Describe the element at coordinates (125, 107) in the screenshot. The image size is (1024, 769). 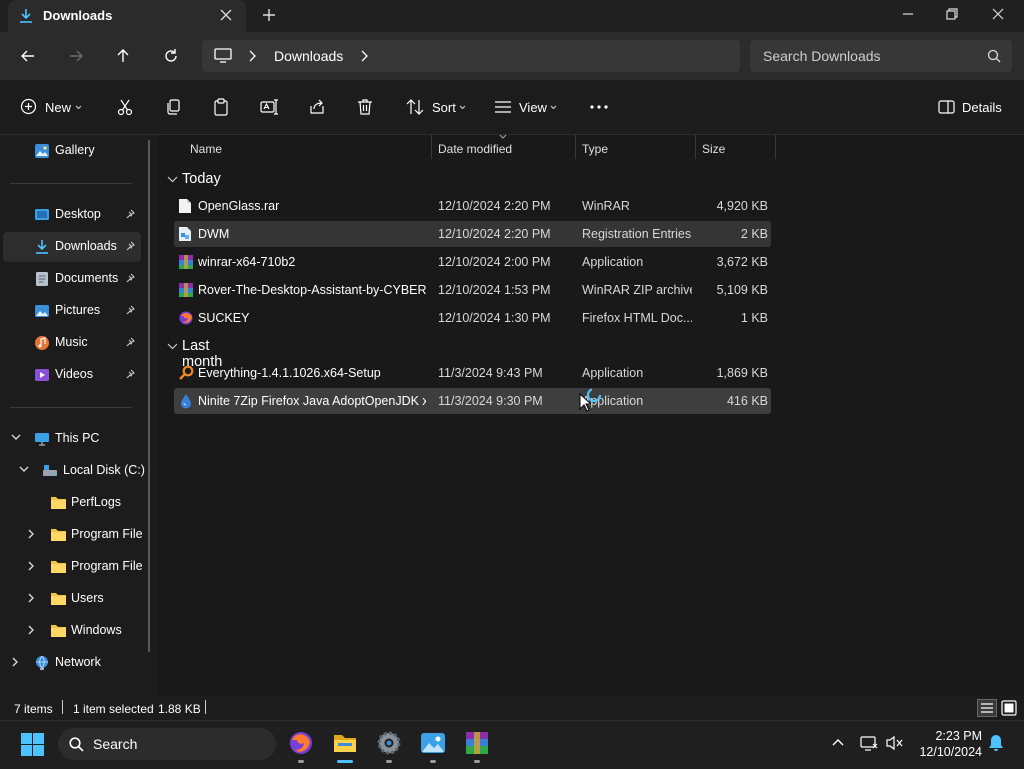
I see `cut-icon` at that location.